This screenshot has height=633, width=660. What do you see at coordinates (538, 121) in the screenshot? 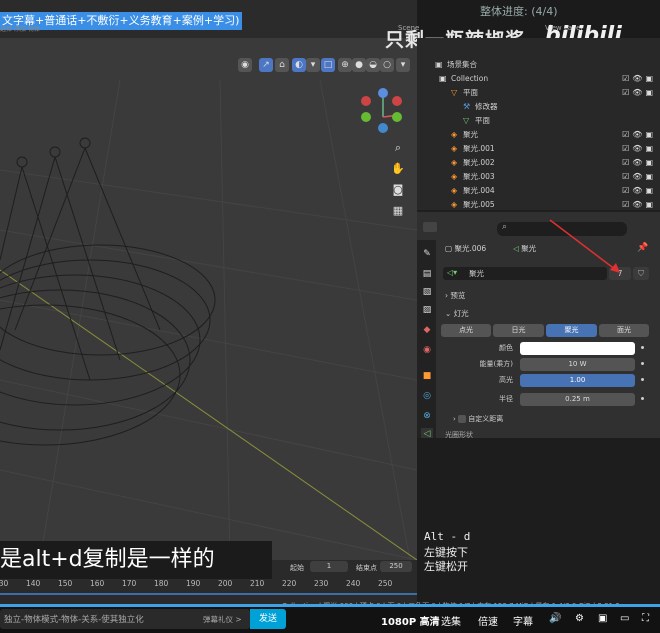
I see `outliner-row: ▽ 平面` at bounding box center [538, 121].